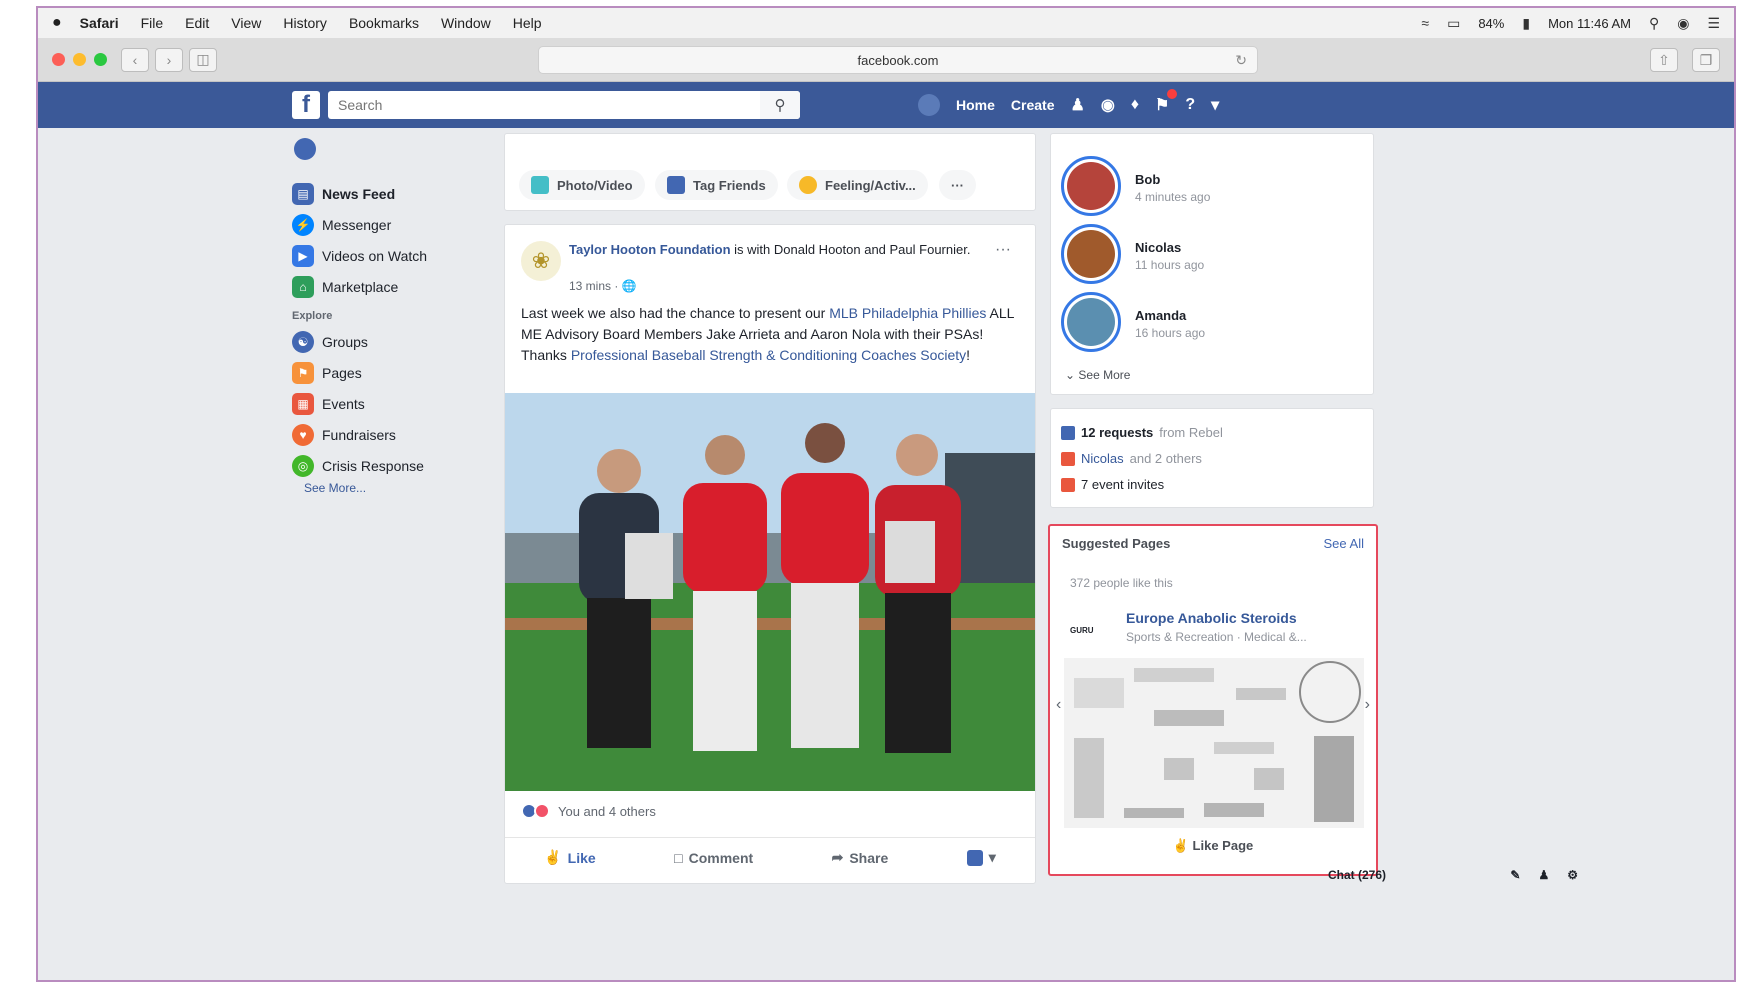  What do you see at coordinates (1058, 705) in the screenshot?
I see `carousel-prev-icon: ‹` at bounding box center [1058, 705].